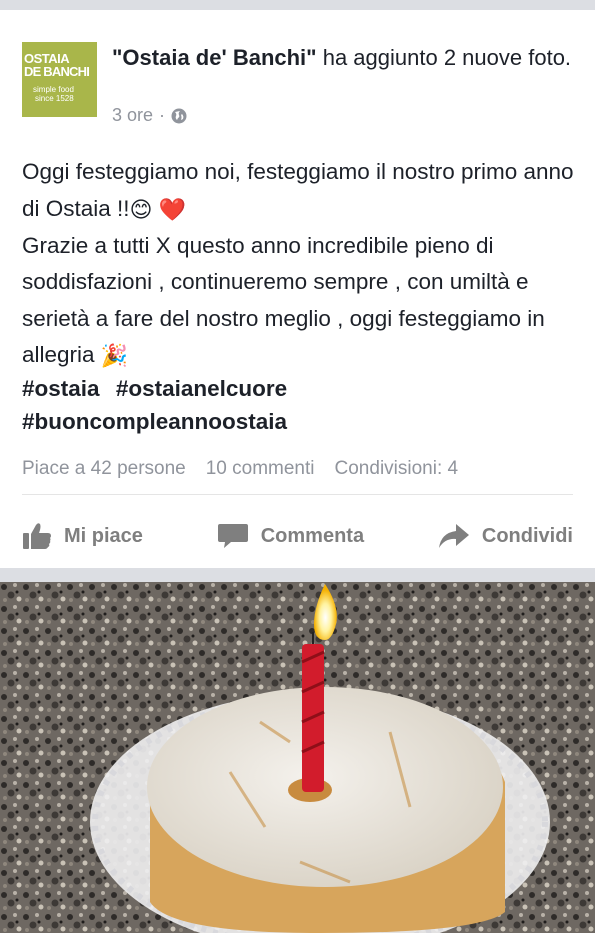 Image resolution: width=595 pixels, height=933 pixels. I want to click on logo-line-4: since 1528, so click(54, 98).